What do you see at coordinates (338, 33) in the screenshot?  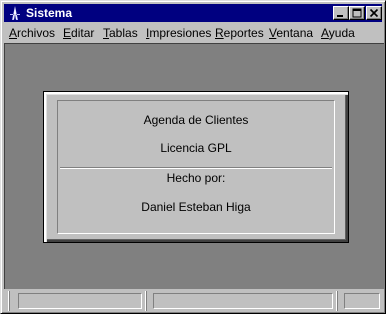 I see `menu-ayuda: Ayuda` at bounding box center [338, 33].